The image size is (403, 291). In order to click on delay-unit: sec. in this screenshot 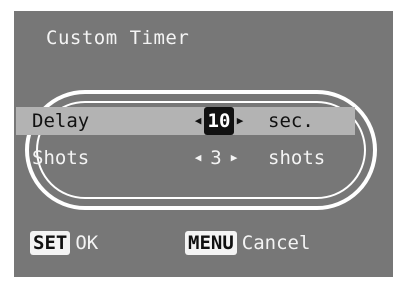, I will do `click(291, 121)`.